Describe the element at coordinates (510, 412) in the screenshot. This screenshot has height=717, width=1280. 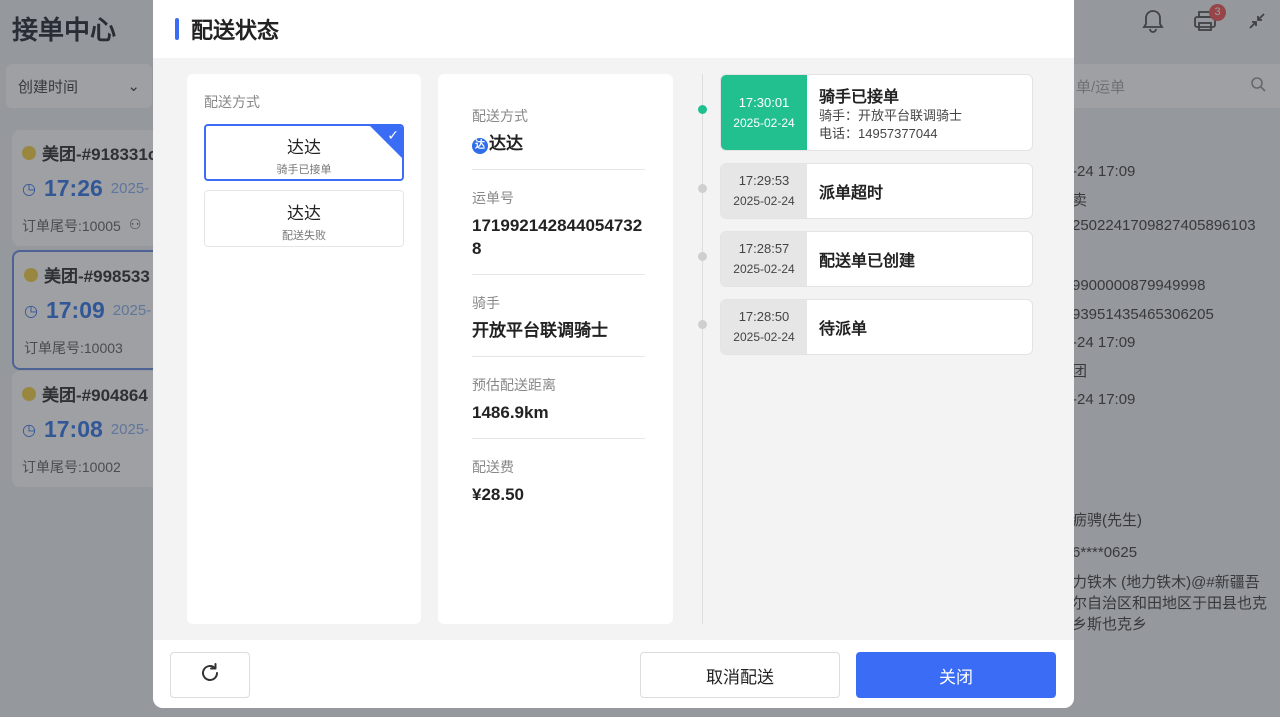
I see `distance-value: 1486.9km` at that location.